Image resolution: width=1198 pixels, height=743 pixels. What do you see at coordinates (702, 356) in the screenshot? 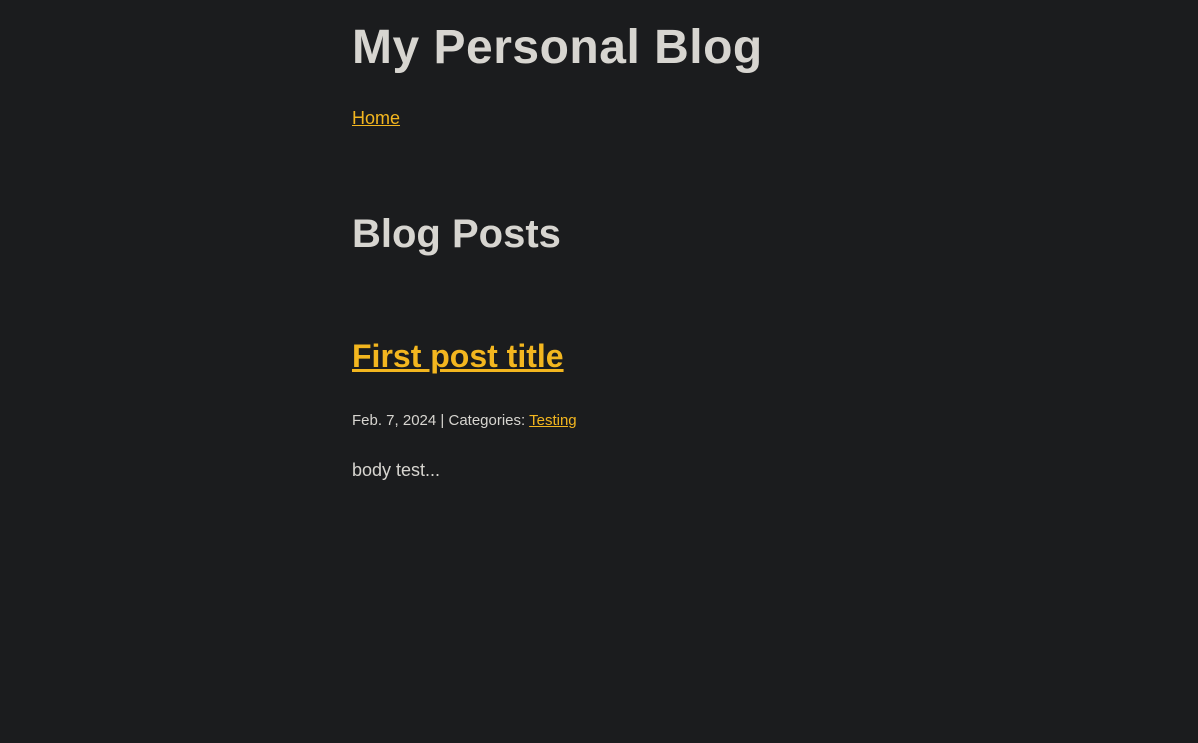
I see `post-title: First post title` at bounding box center [702, 356].